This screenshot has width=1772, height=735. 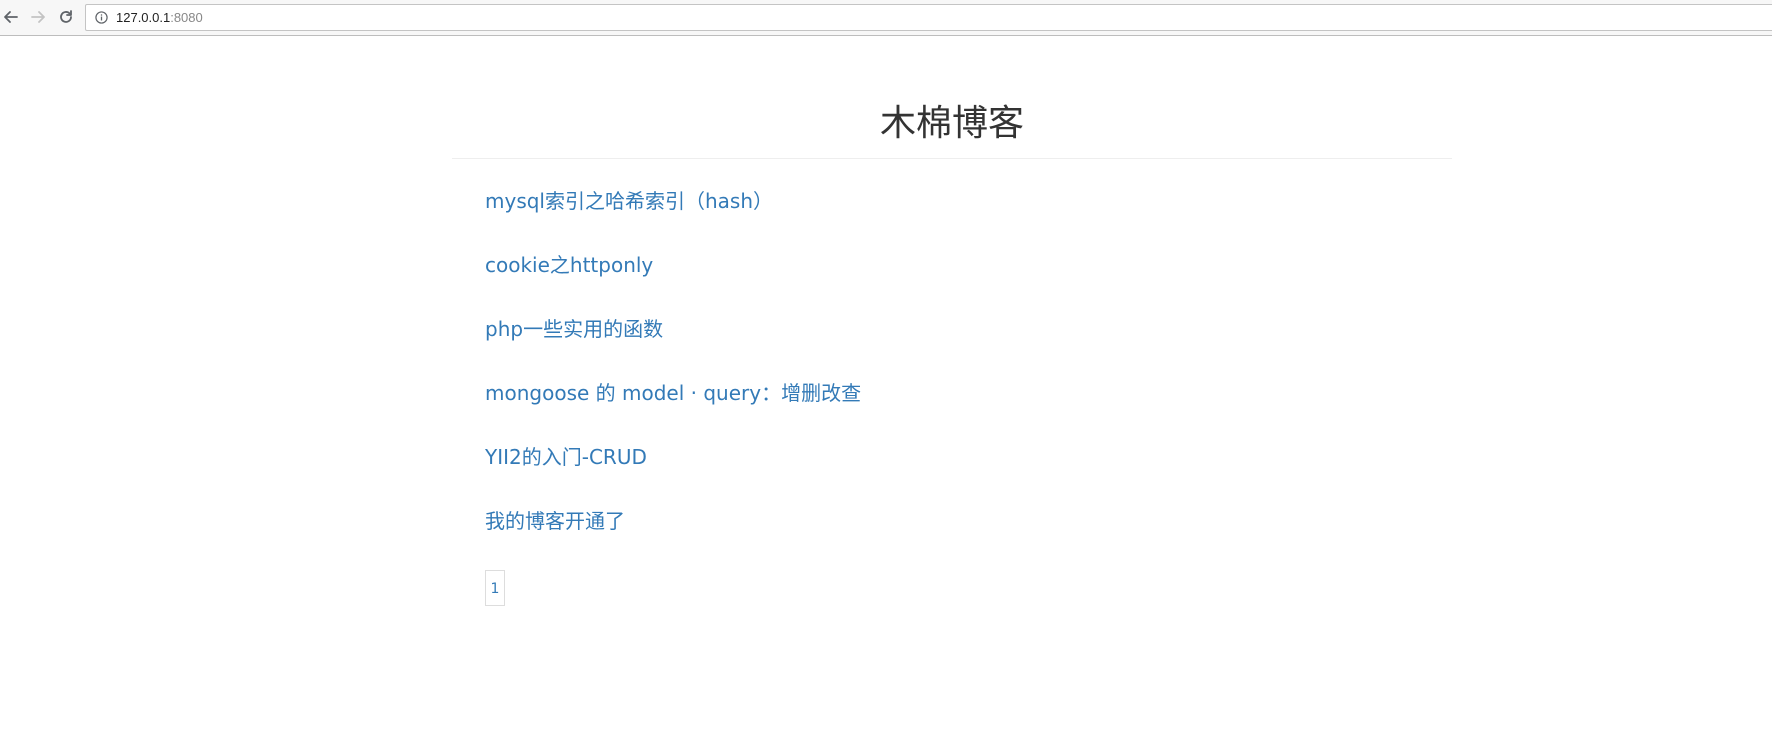 I want to click on list-item: mongoose 的 model · query：增删改查, so click(x=968, y=410).